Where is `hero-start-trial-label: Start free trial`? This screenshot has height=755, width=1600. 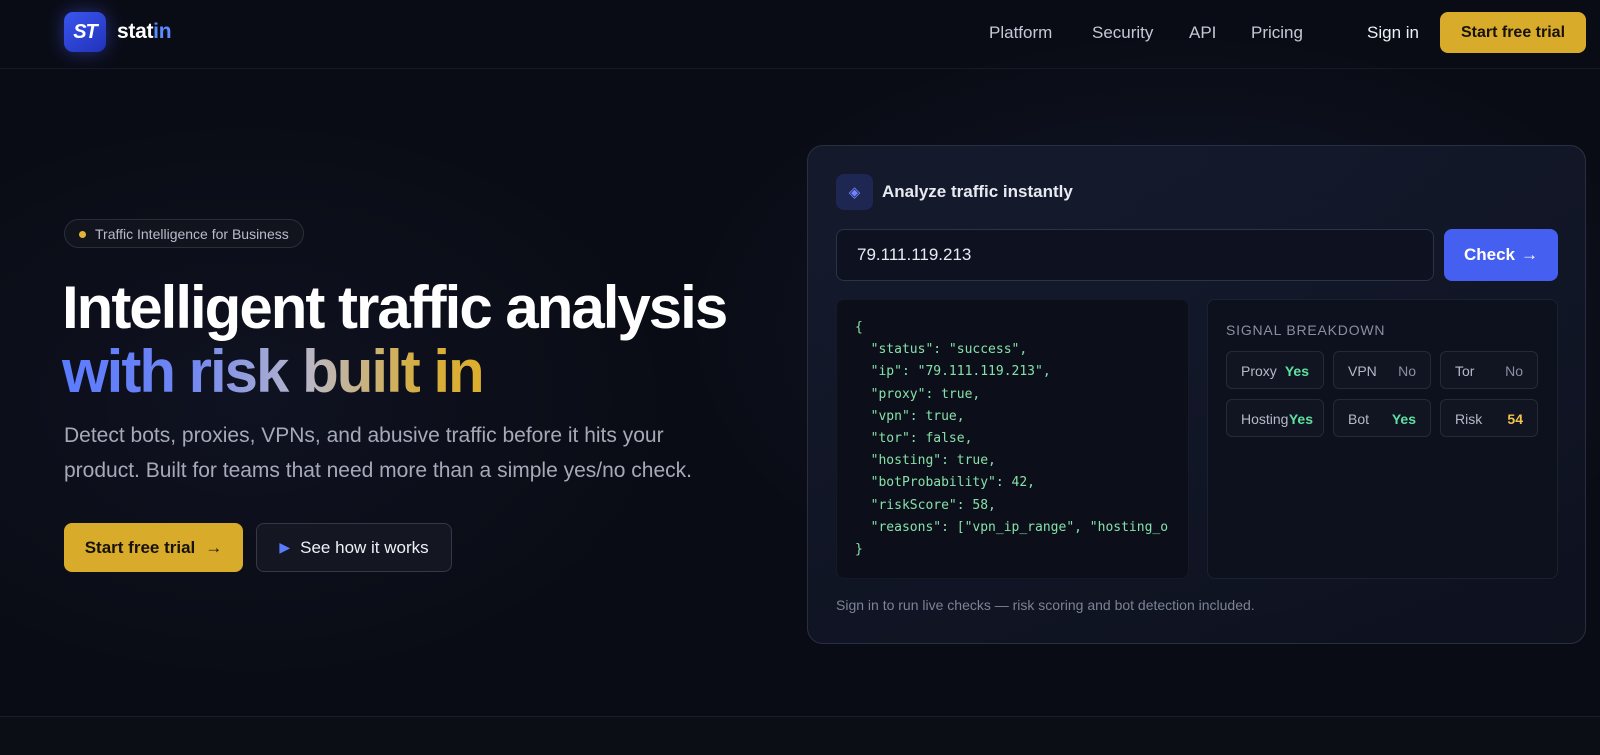
hero-start-trial-label: Start free trial is located at coordinates (140, 547).